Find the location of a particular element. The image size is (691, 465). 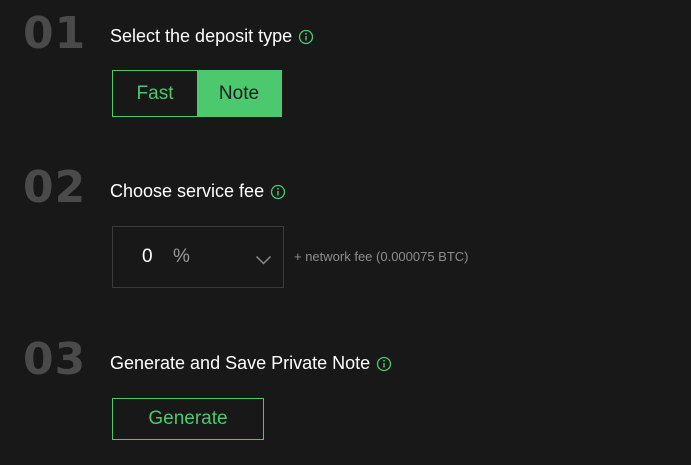

deposit-type-toggle: Fast Note is located at coordinates (197, 93).